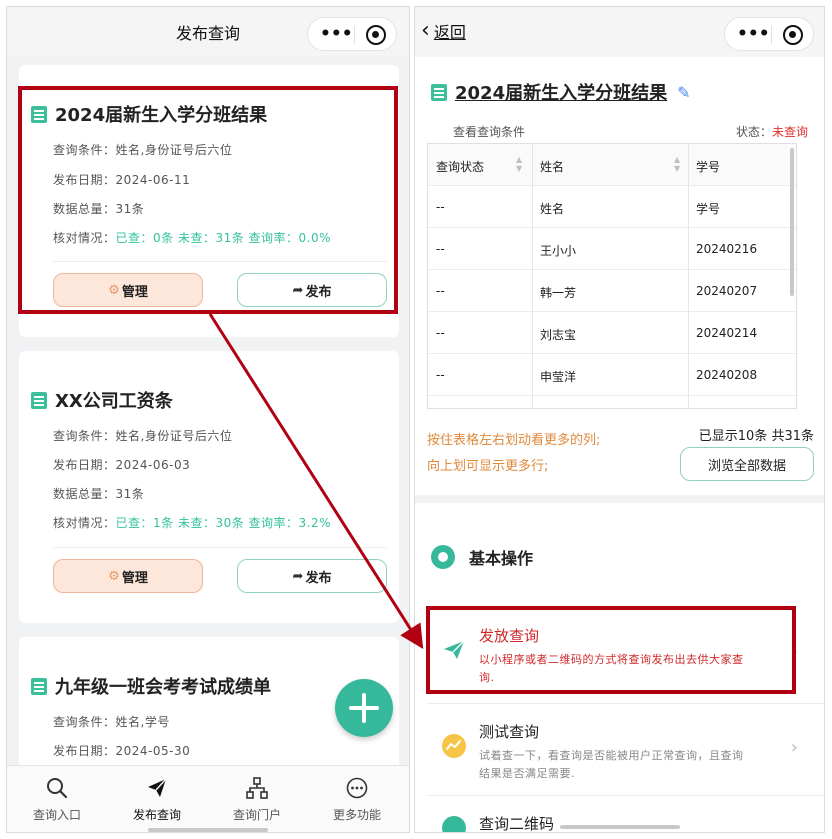 This screenshot has width=832, height=839. Describe the element at coordinates (552, 209) in the screenshot. I see `table-cell: 姓名` at that location.